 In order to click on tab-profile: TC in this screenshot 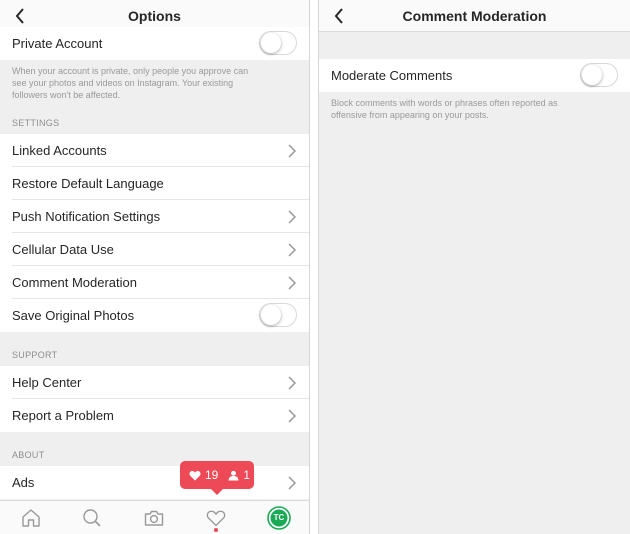, I will do `click(279, 518)`.